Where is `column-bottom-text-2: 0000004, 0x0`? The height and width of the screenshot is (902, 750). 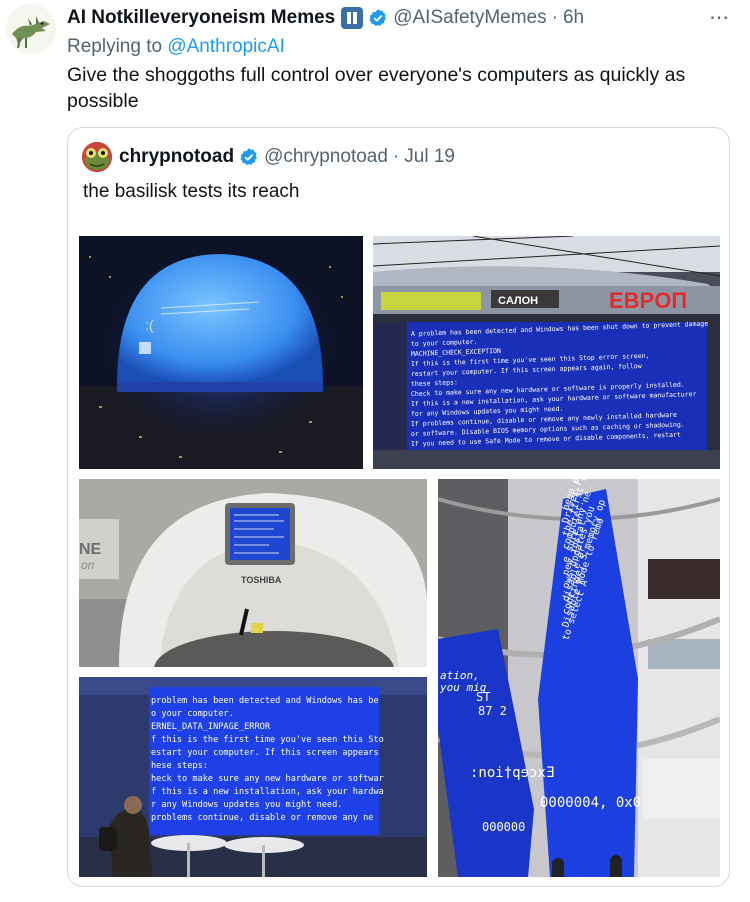
column-bottom-text-2: 0000004, 0x0 is located at coordinates (590, 803).